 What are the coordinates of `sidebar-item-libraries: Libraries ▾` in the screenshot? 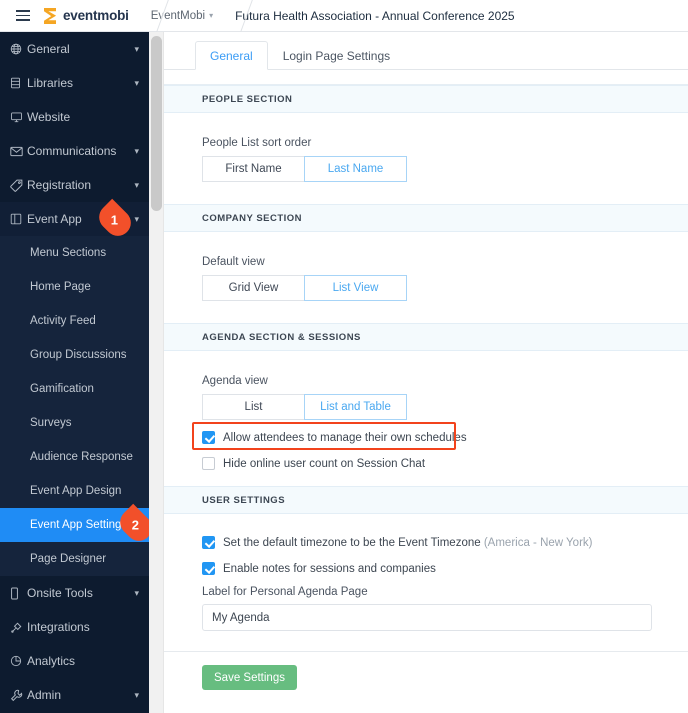 It's located at (74, 83).